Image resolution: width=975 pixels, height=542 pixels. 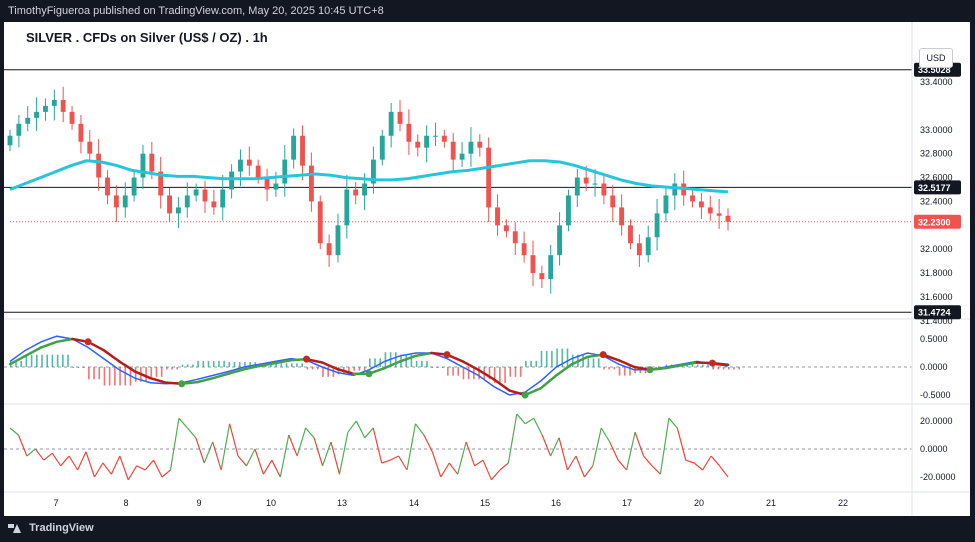 I want to click on time-tick-label: 9, so click(x=198, y=503).